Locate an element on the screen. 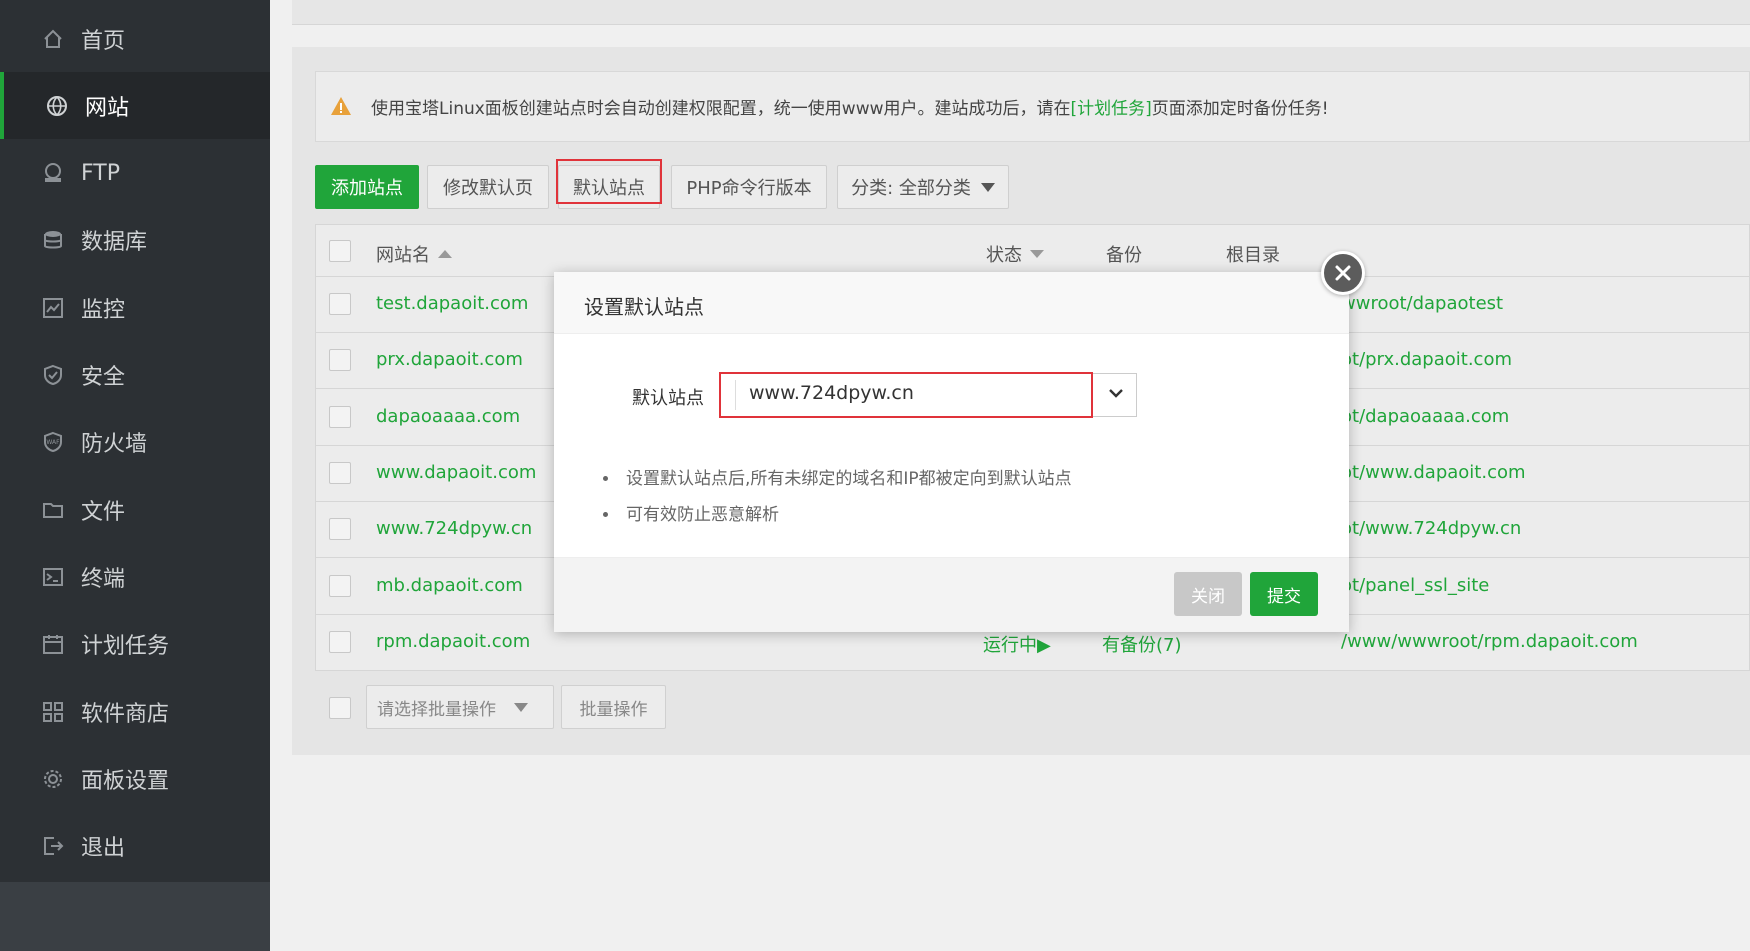 This screenshot has height=951, width=1750. site-name-link: www.dapaoit.com is located at coordinates (456, 472).